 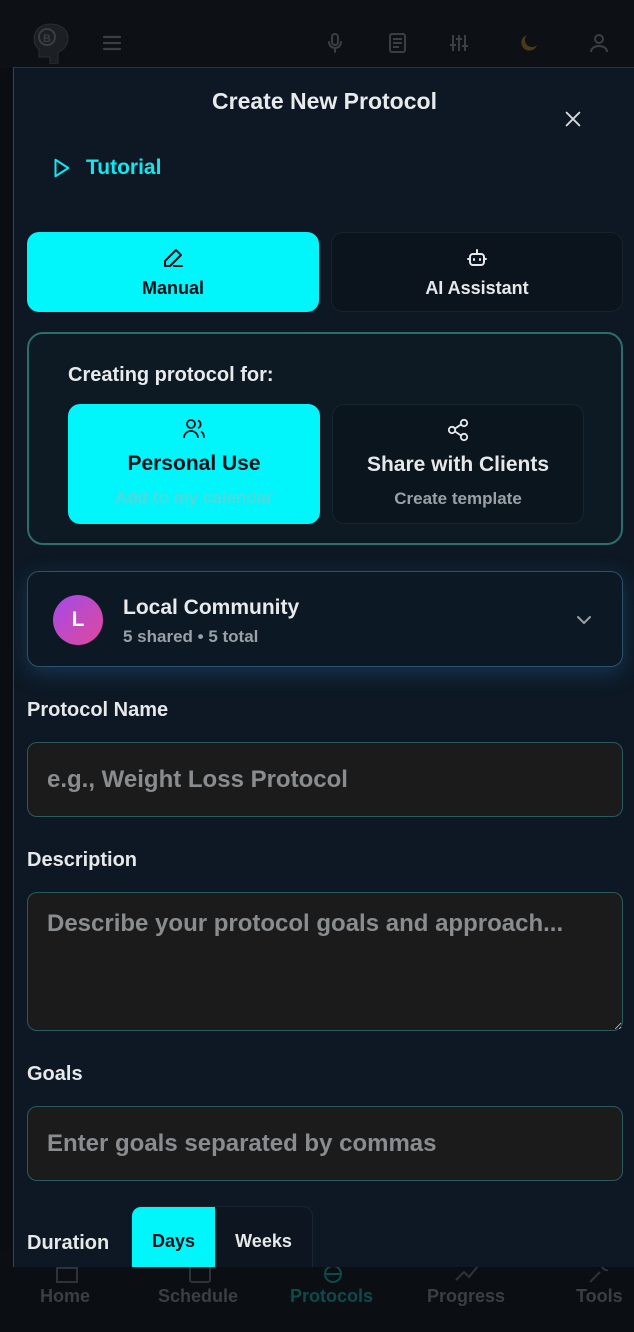 I want to click on nav-home: Home, so click(x=65, y=1296).